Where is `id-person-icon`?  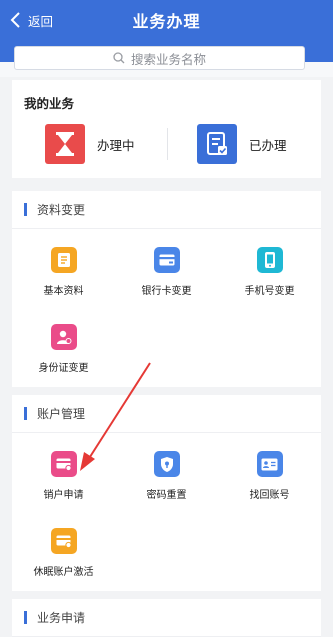
id-person-icon is located at coordinates (63, 337).